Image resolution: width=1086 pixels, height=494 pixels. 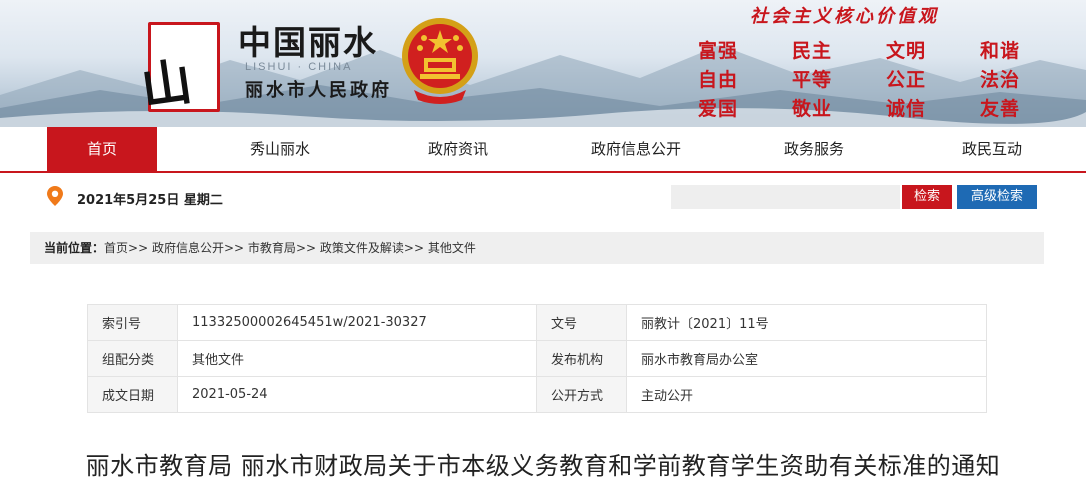 What do you see at coordinates (812, 109) in the screenshot?
I see `value-item: 敬业` at bounding box center [812, 109].